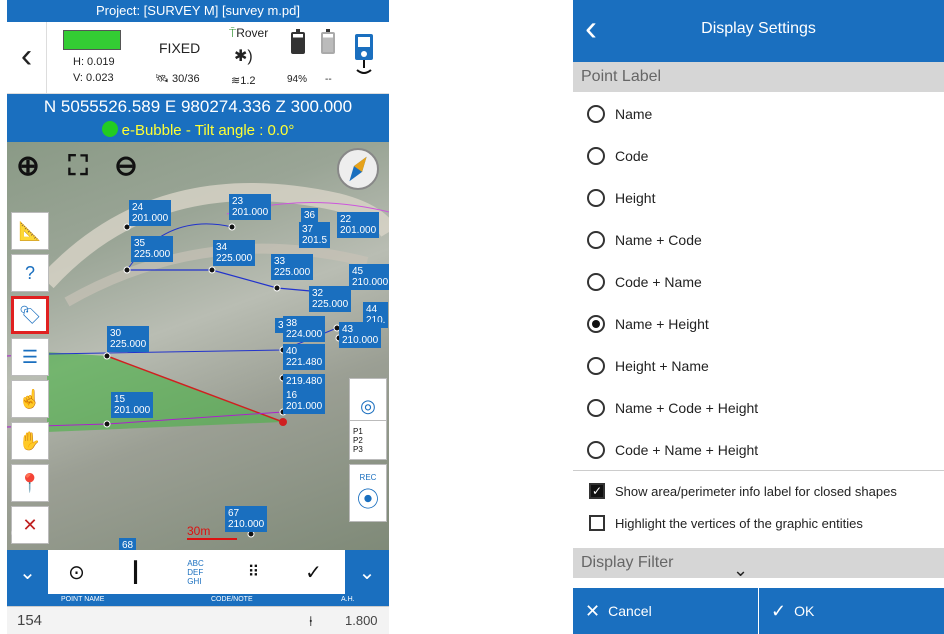  I want to click on height-pole-icon: ⍿, so click(311, 621).